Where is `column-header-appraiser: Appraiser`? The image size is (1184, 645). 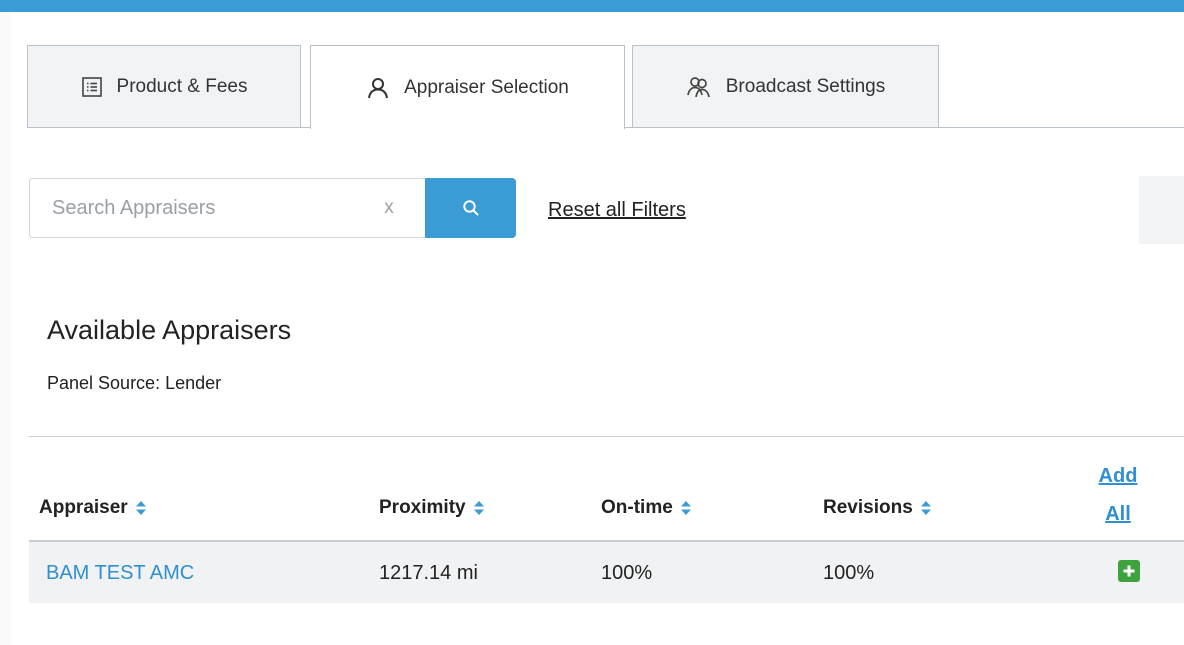
column-header-appraiser: Appraiser is located at coordinates (93, 508).